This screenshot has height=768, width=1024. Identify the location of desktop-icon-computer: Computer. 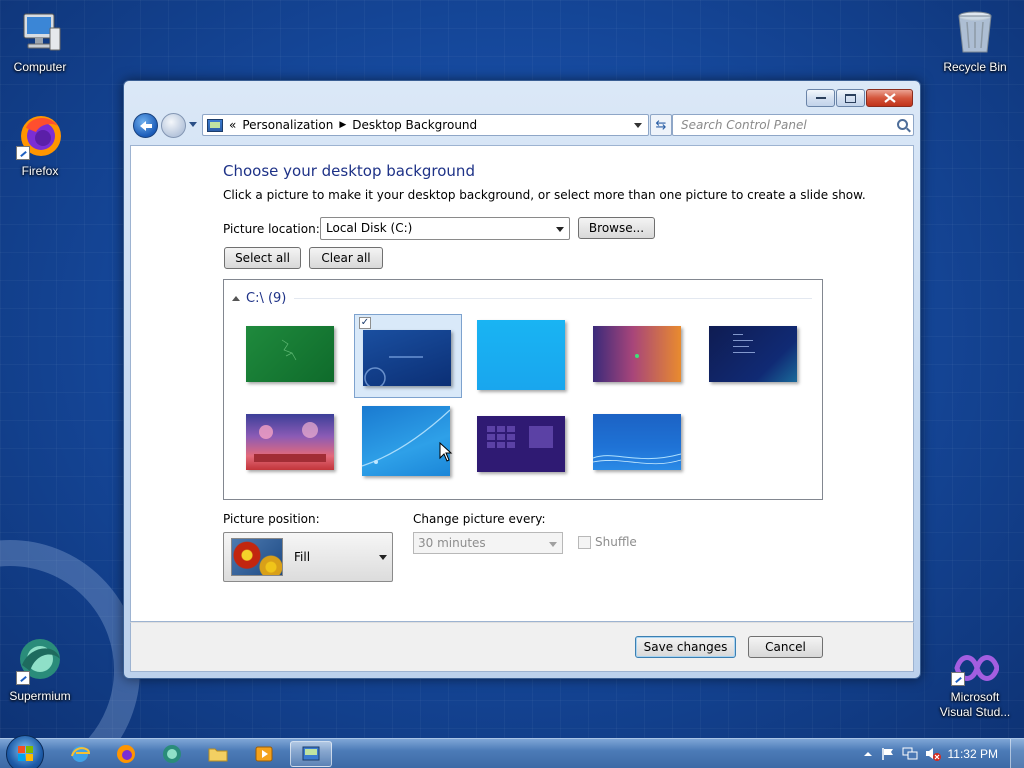
(40, 41).